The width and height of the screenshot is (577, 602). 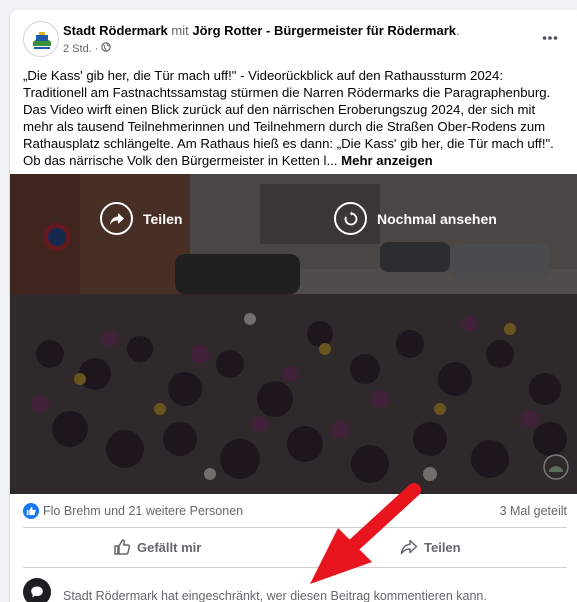 What do you see at coordinates (163, 218) in the screenshot?
I see `video-share-label: Teilen` at bounding box center [163, 218].